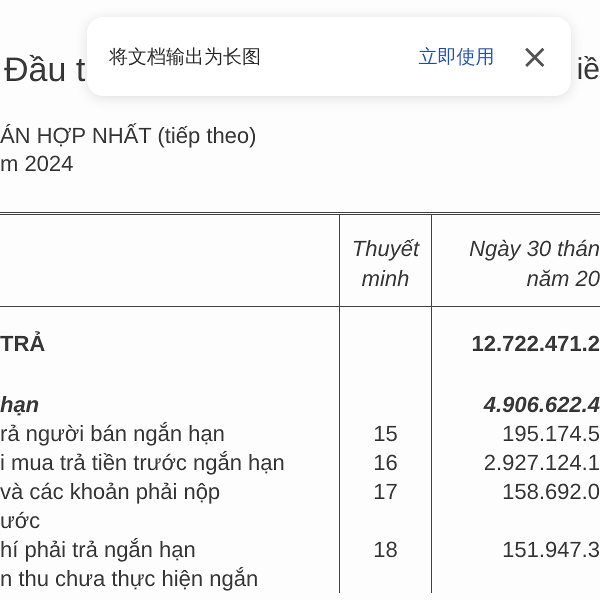 This screenshot has height=600, width=600. What do you see at coordinates (386, 248) in the screenshot?
I see `column-header: Thuyết` at bounding box center [386, 248].